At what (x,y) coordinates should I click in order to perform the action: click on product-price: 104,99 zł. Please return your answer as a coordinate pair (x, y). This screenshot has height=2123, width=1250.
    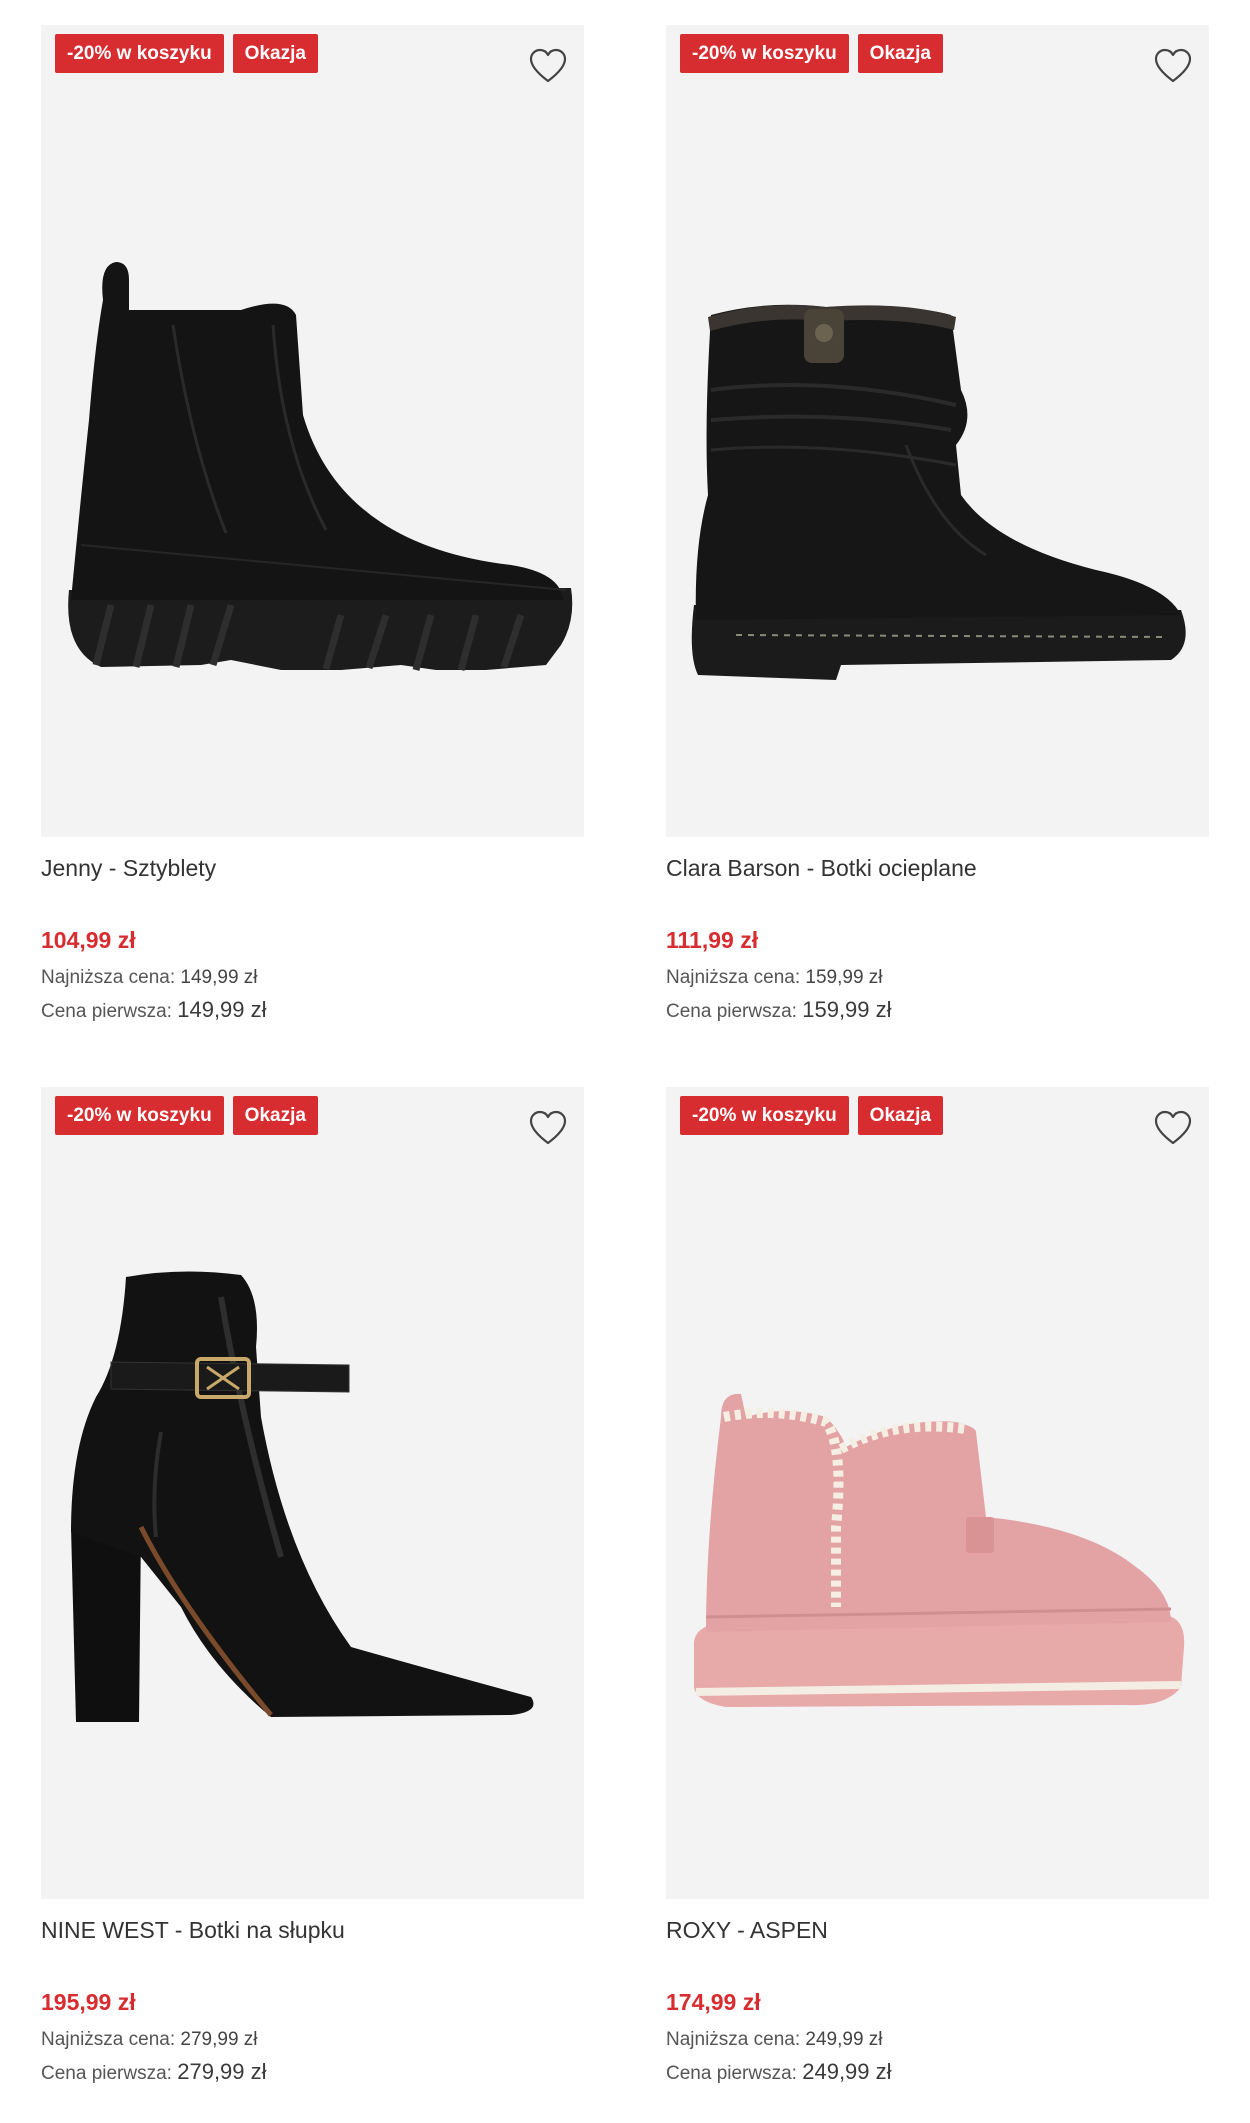
    Looking at the image, I should click on (88, 940).